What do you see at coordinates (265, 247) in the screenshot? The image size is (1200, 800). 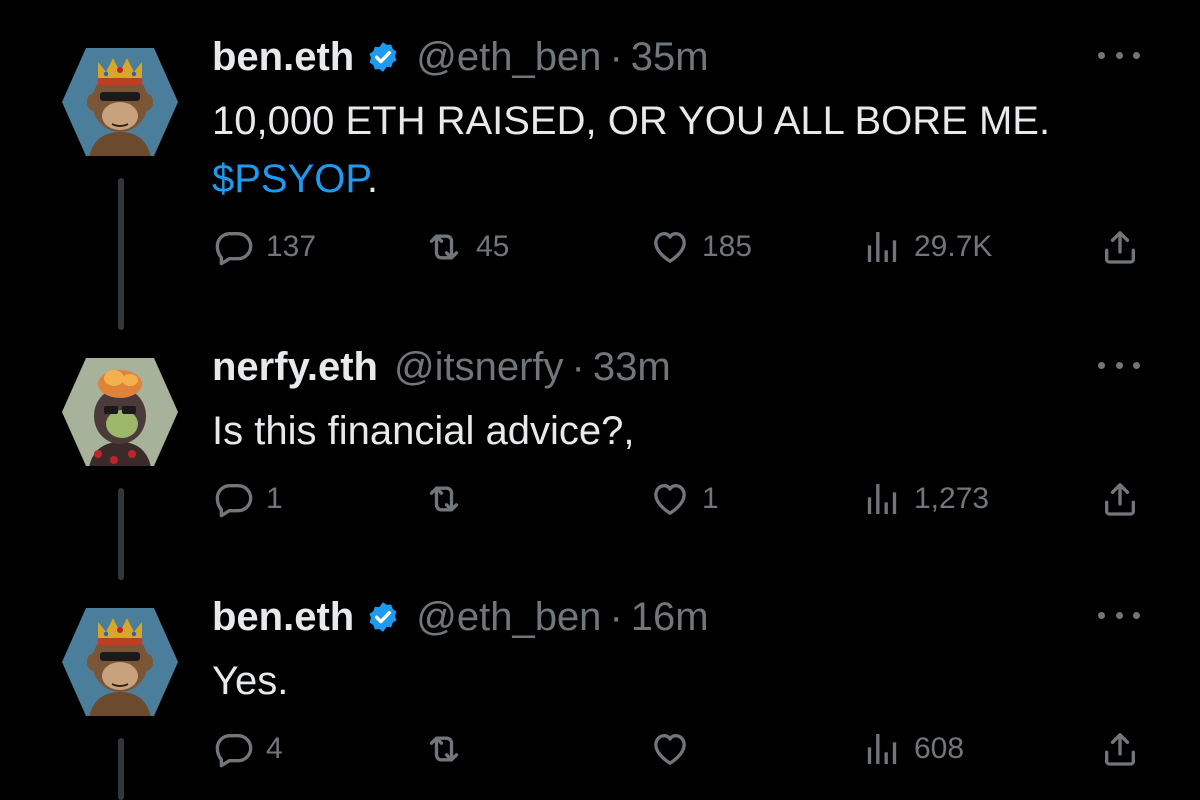 I see `reply-button: 137` at bounding box center [265, 247].